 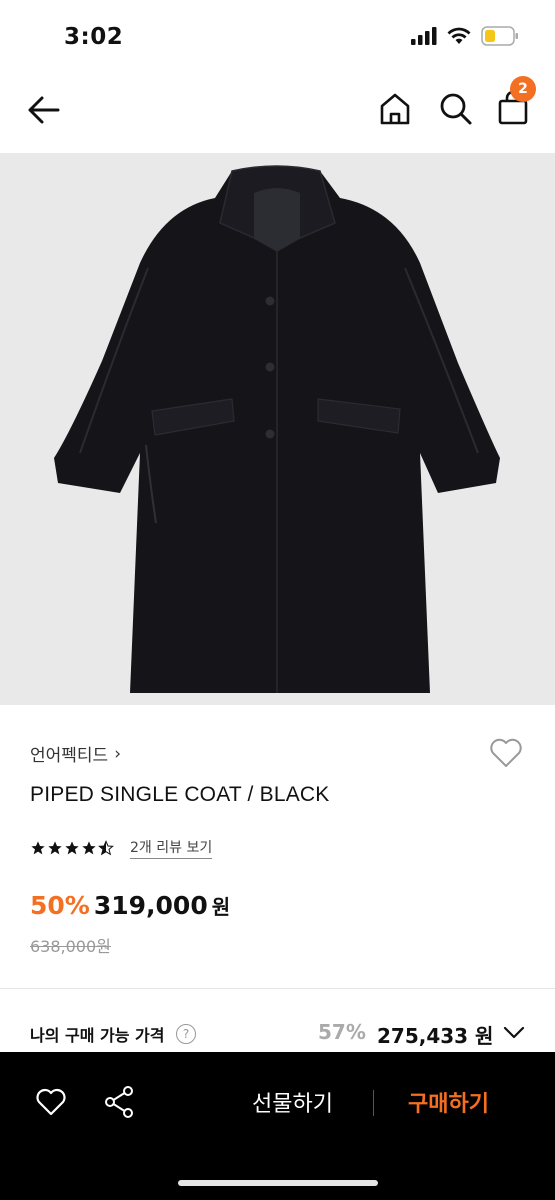 What do you see at coordinates (395, 109) in the screenshot?
I see `home-icon` at bounding box center [395, 109].